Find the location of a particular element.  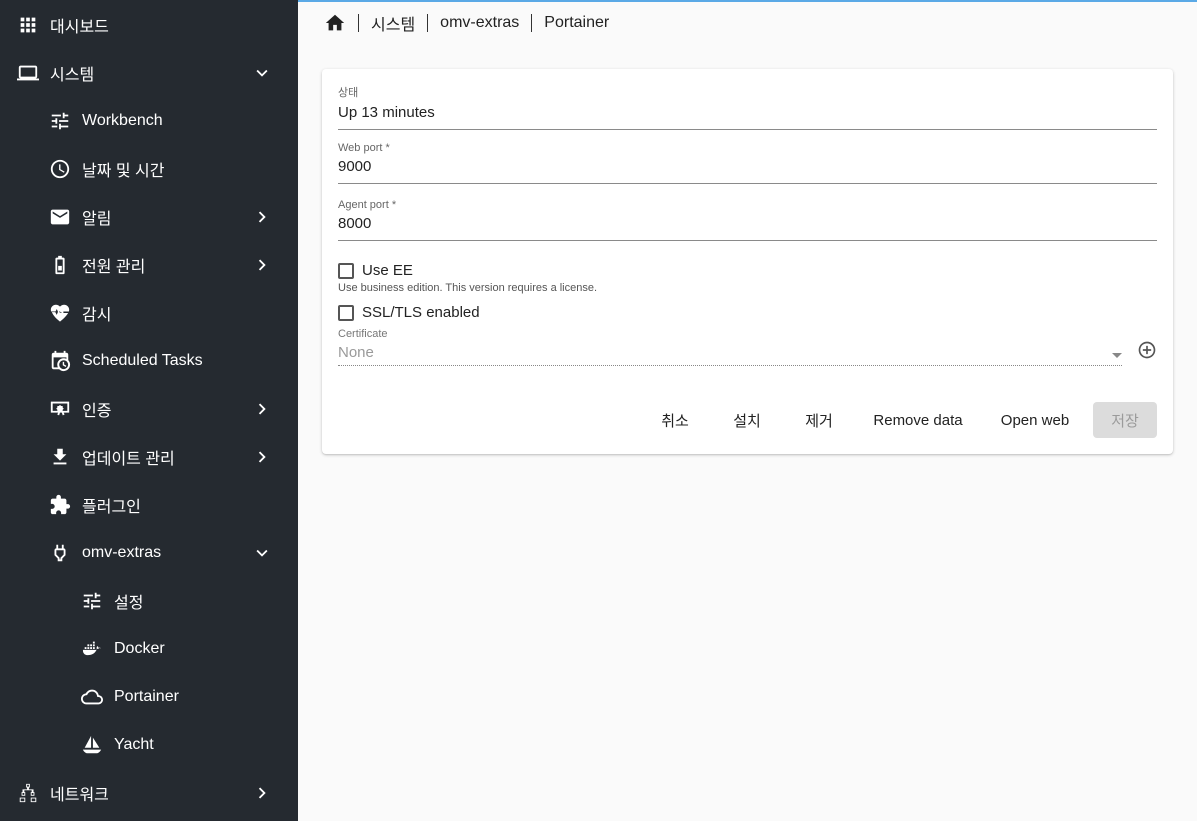

certificate-select: Certificate None is located at coordinates (747, 347).